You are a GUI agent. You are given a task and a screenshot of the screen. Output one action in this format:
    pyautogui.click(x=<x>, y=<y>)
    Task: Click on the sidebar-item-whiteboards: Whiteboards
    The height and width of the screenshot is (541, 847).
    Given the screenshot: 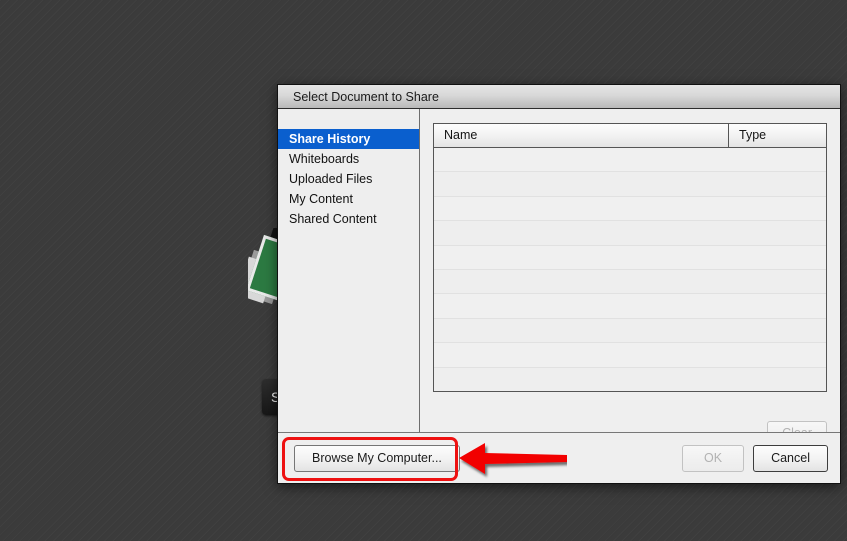 What is the action you would take?
    pyautogui.click(x=348, y=159)
    